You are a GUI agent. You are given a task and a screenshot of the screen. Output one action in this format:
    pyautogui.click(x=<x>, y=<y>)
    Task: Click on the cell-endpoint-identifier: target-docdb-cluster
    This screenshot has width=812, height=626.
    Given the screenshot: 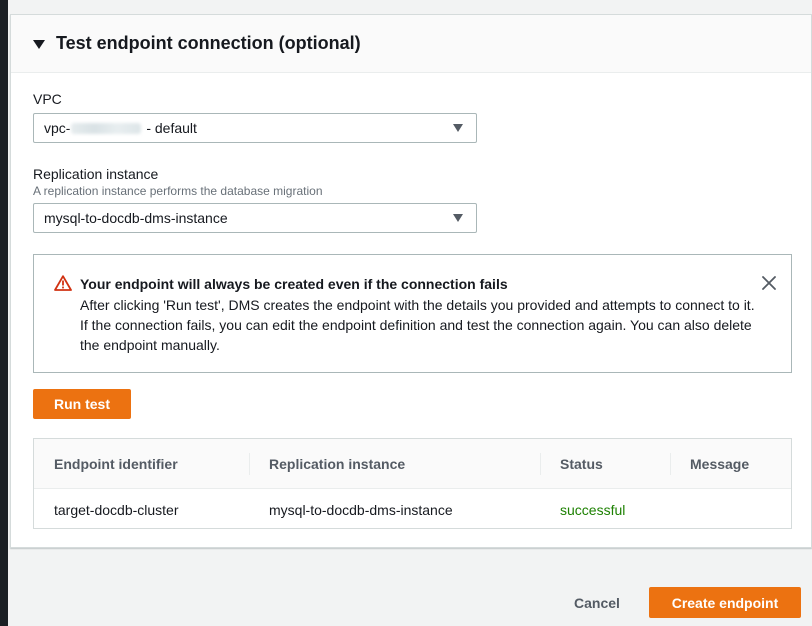 What is the action you would take?
    pyautogui.click(x=116, y=509)
    